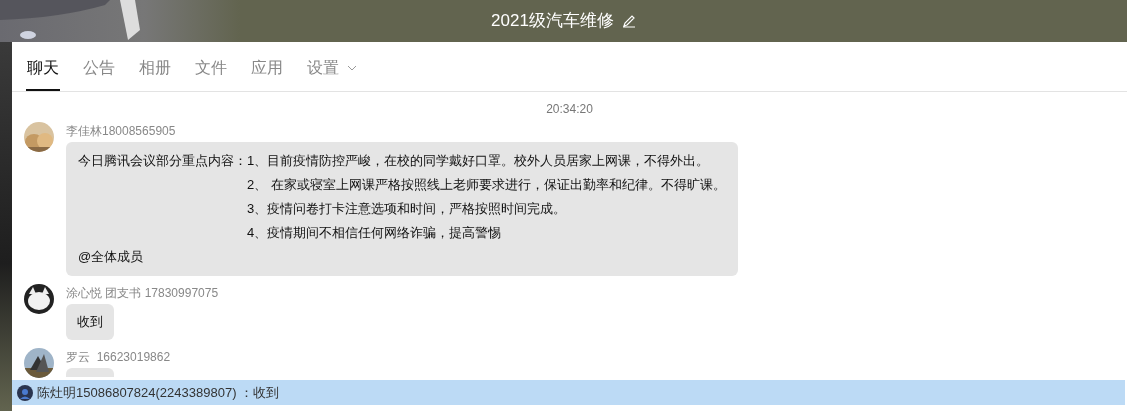  What do you see at coordinates (155, 73) in the screenshot?
I see `tab: 相册` at bounding box center [155, 73].